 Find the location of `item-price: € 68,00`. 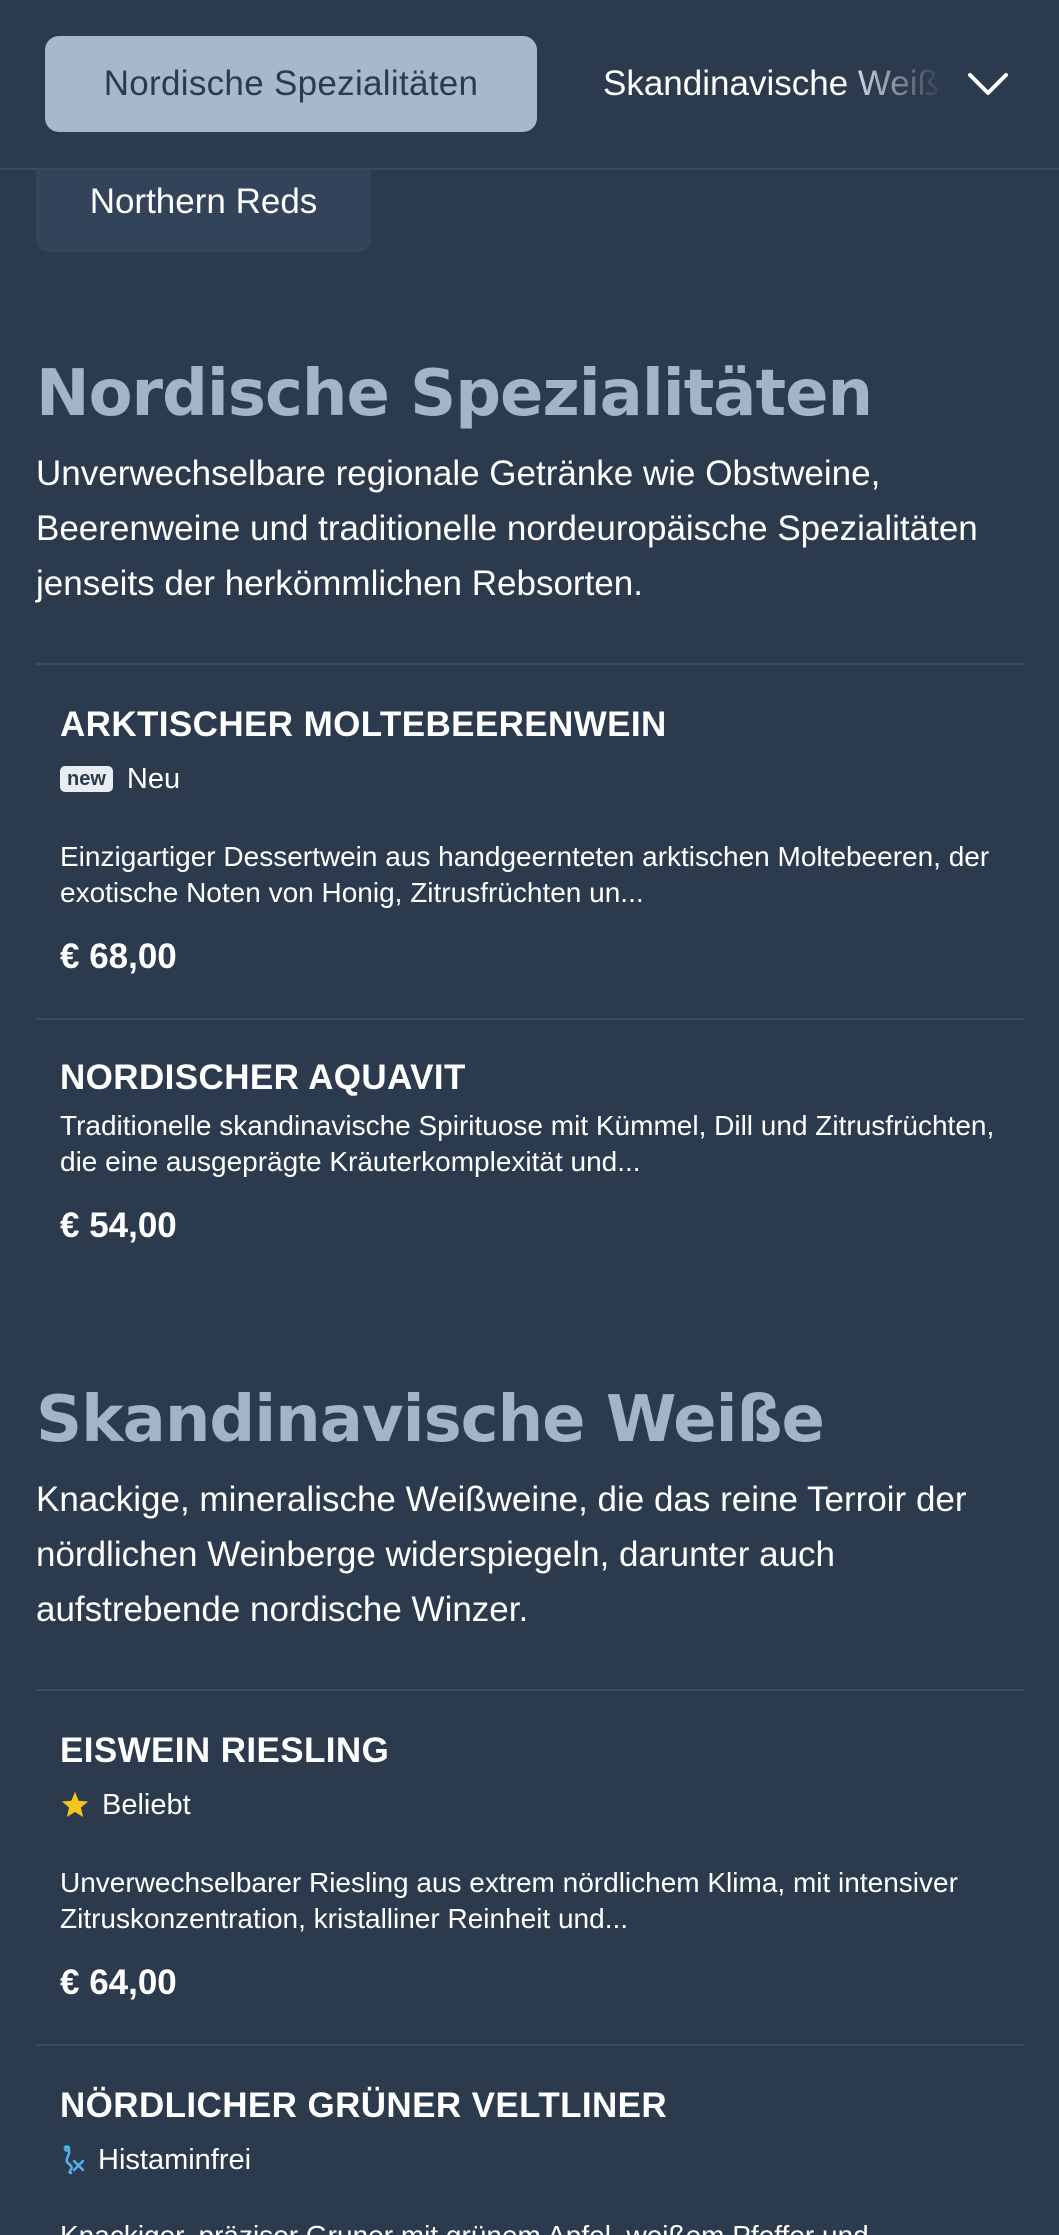

item-price: € 68,00 is located at coordinates (118, 956).